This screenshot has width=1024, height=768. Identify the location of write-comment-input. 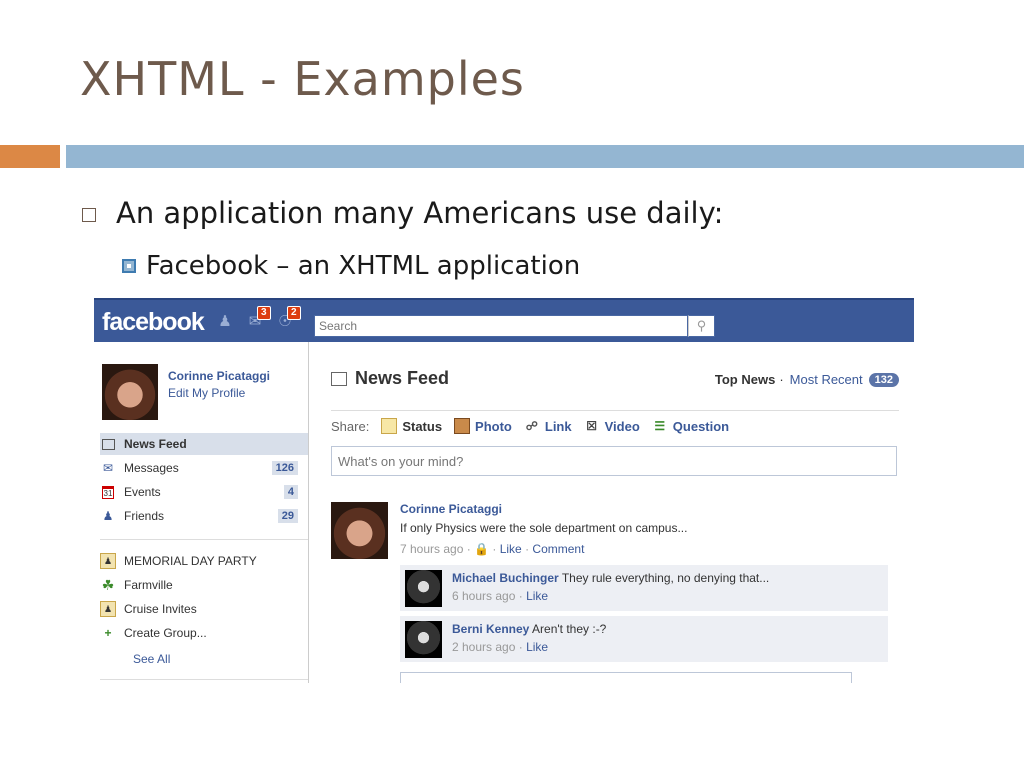
(626, 677).